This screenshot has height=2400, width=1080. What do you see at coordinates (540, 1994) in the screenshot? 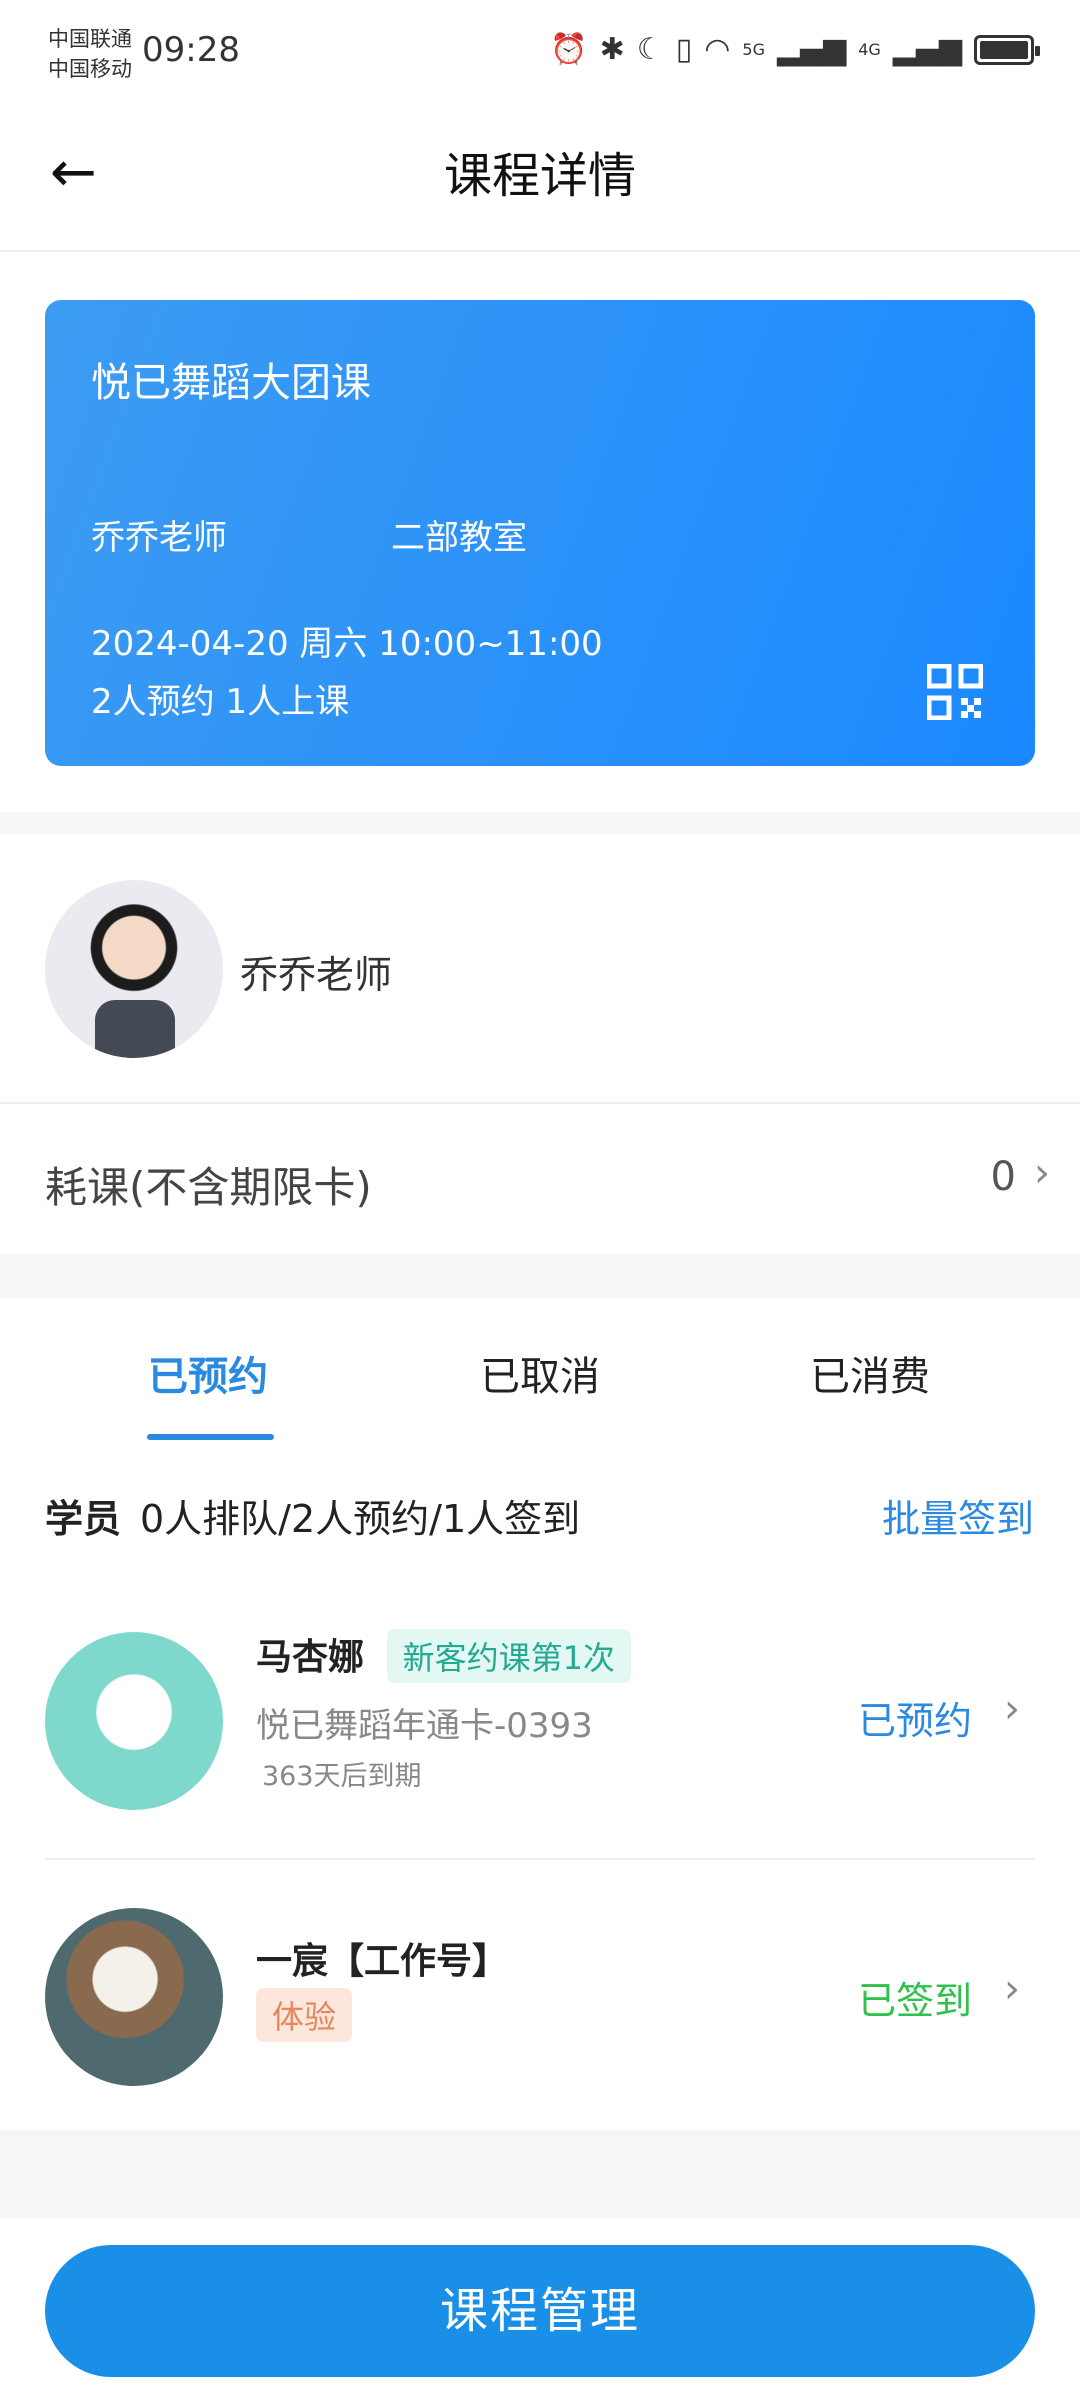
I see `student-row: 一宸【工作号】 体验 已签到 ›` at bounding box center [540, 1994].